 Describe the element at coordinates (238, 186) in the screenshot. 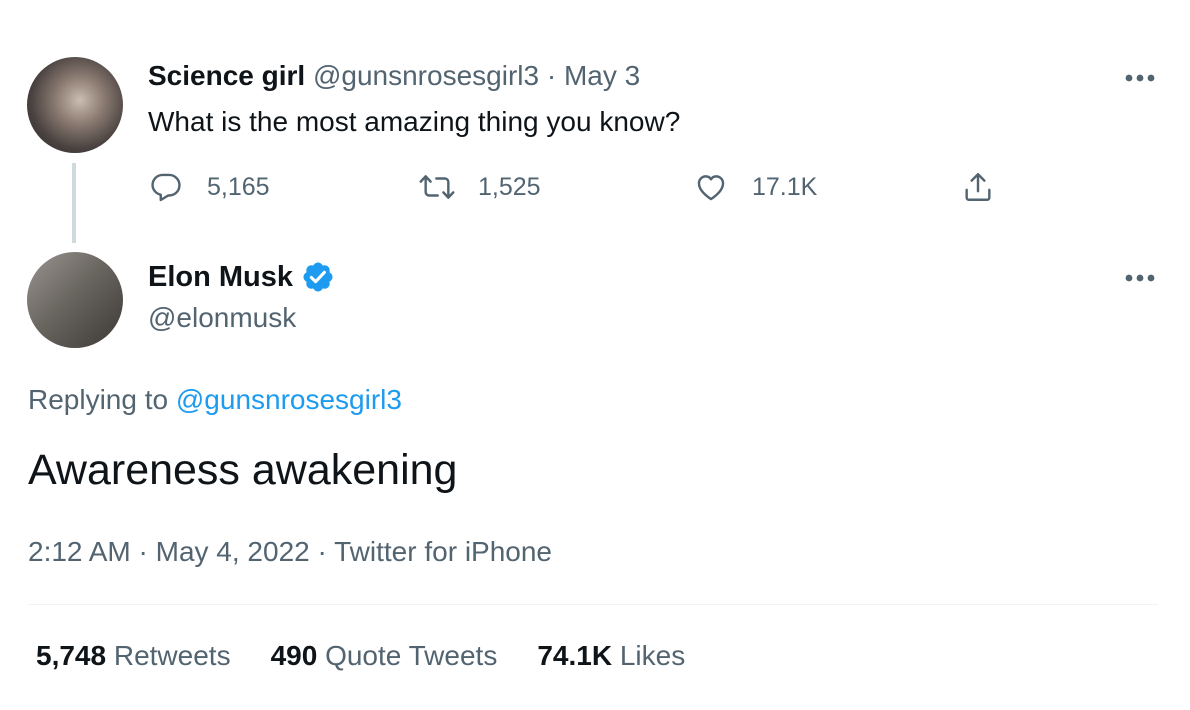

I see `reply-count: 5,165` at that location.